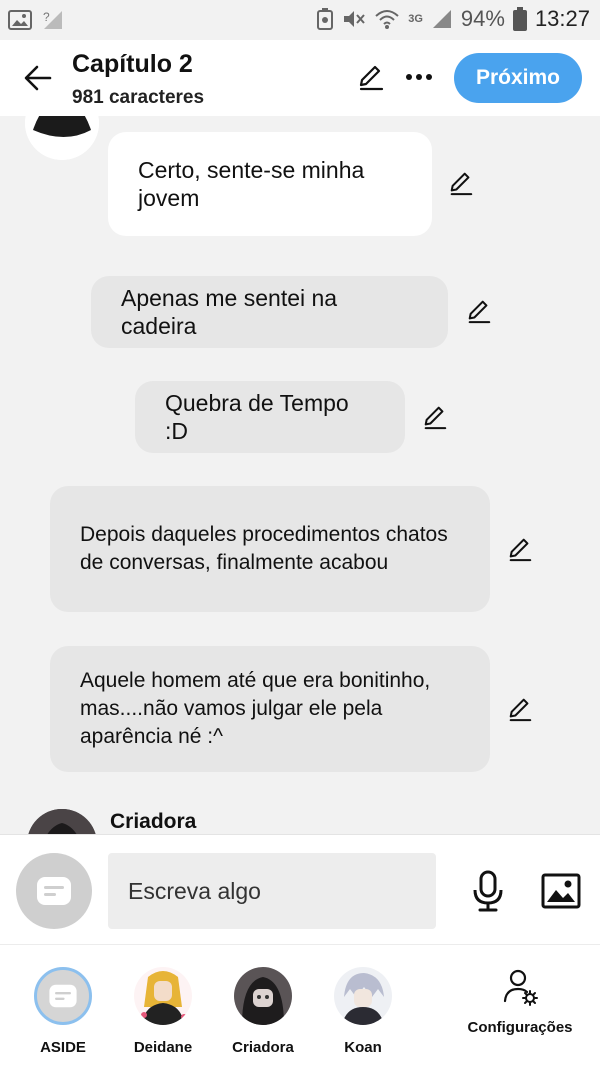 This screenshot has height=1067, width=600. I want to click on microphone-icon, so click(488, 891).